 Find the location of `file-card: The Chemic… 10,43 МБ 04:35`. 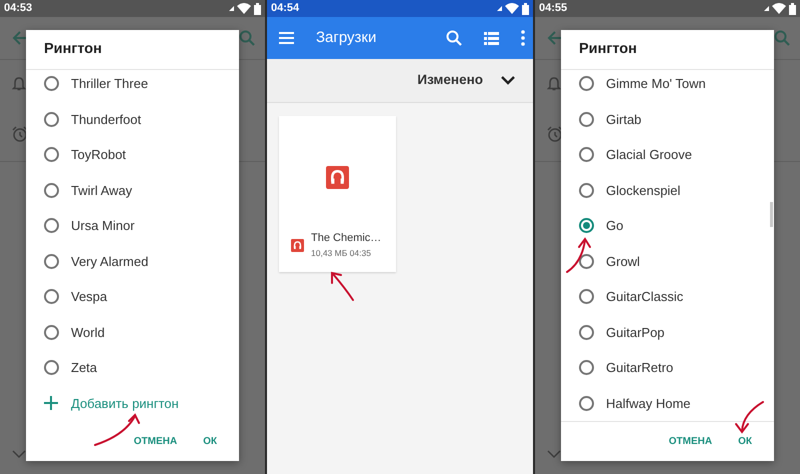

file-card: The Chemic… 10,43 МБ 04:35 is located at coordinates (337, 194).